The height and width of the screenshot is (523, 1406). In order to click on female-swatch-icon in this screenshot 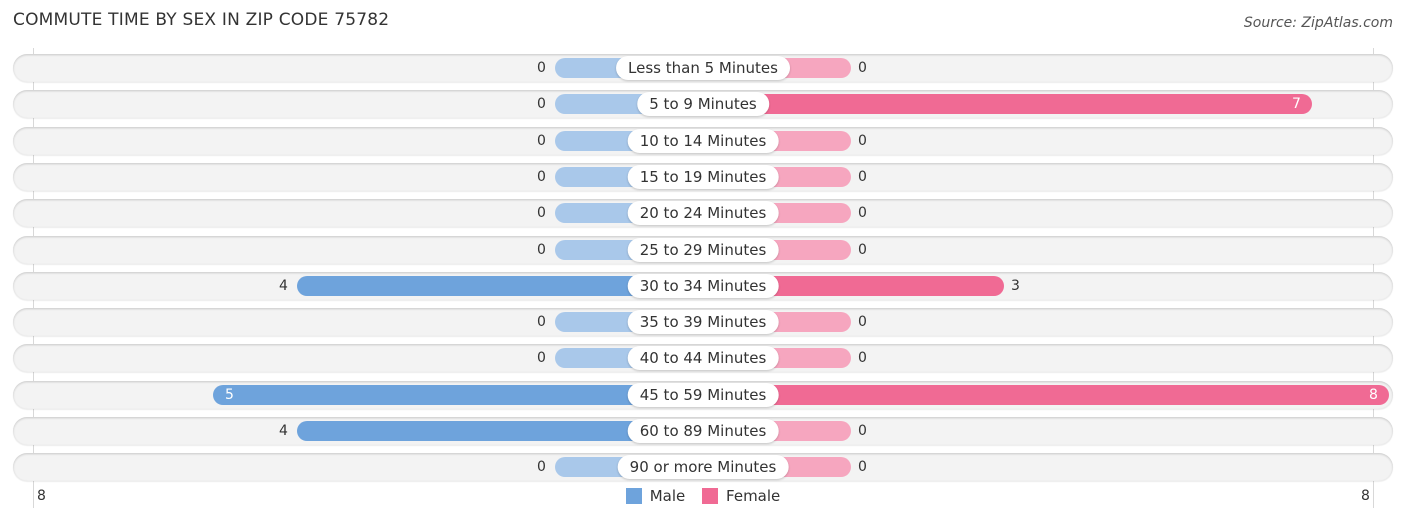, I will do `click(710, 496)`.